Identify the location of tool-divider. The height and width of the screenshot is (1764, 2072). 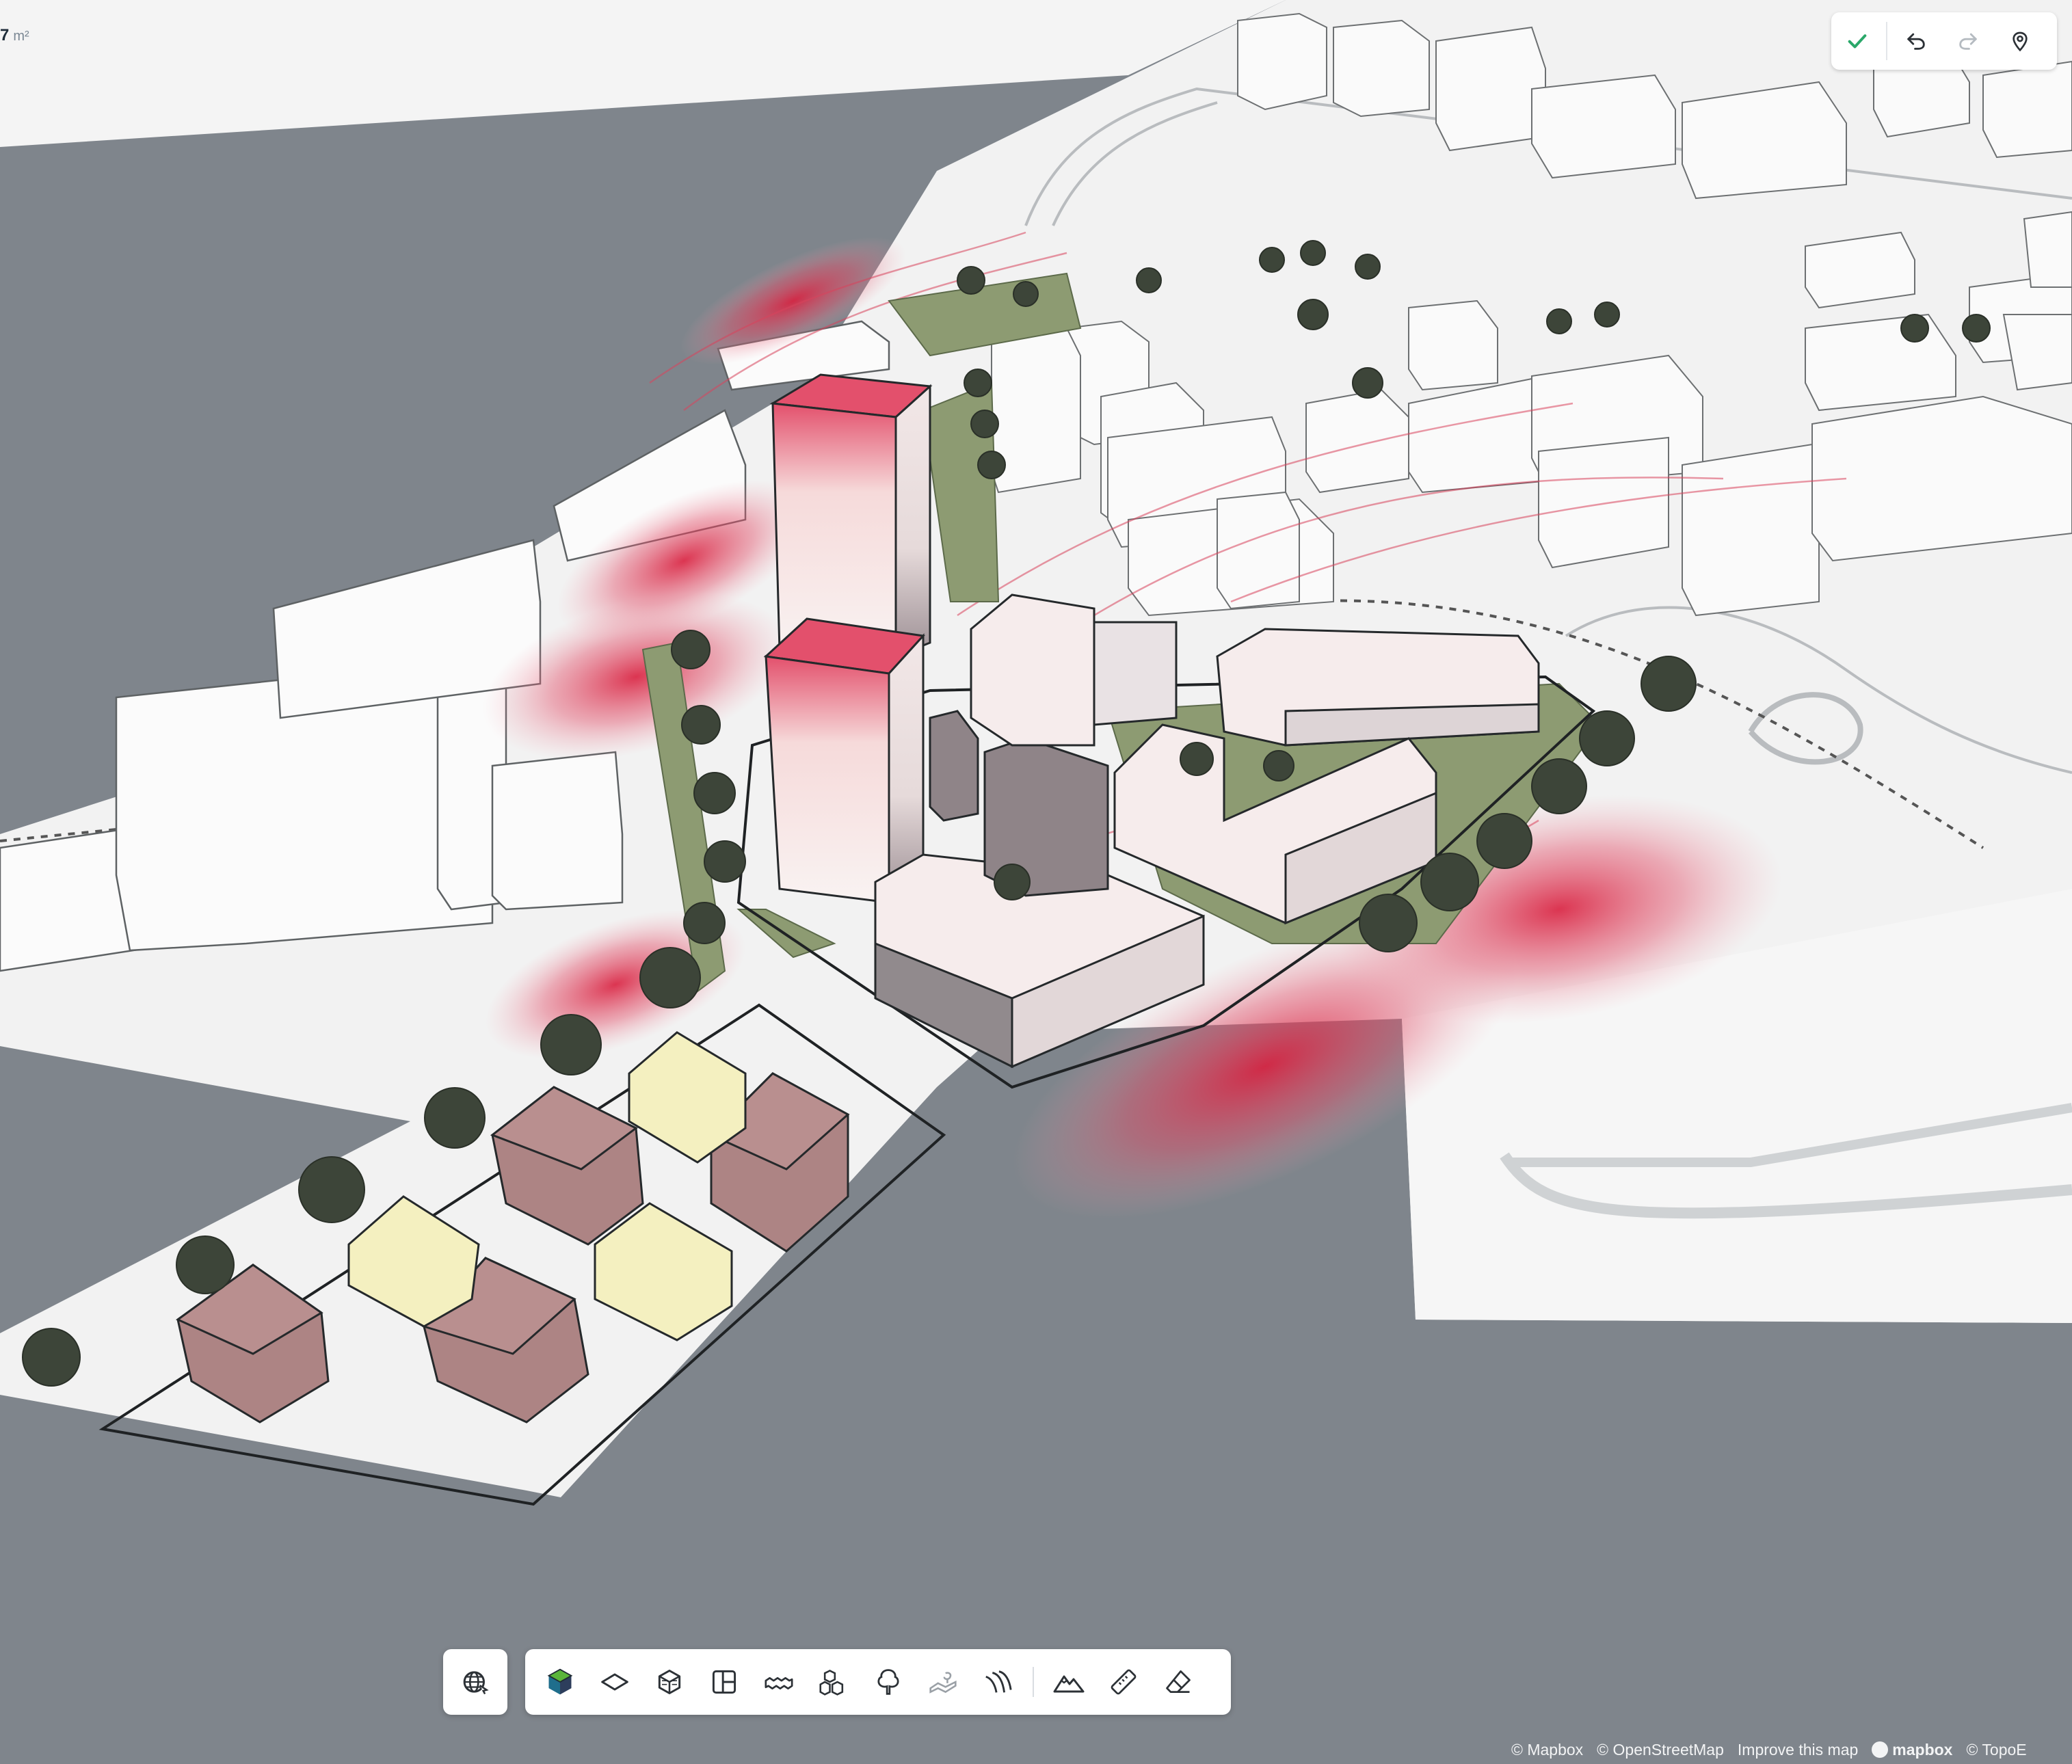
(1033, 1682).